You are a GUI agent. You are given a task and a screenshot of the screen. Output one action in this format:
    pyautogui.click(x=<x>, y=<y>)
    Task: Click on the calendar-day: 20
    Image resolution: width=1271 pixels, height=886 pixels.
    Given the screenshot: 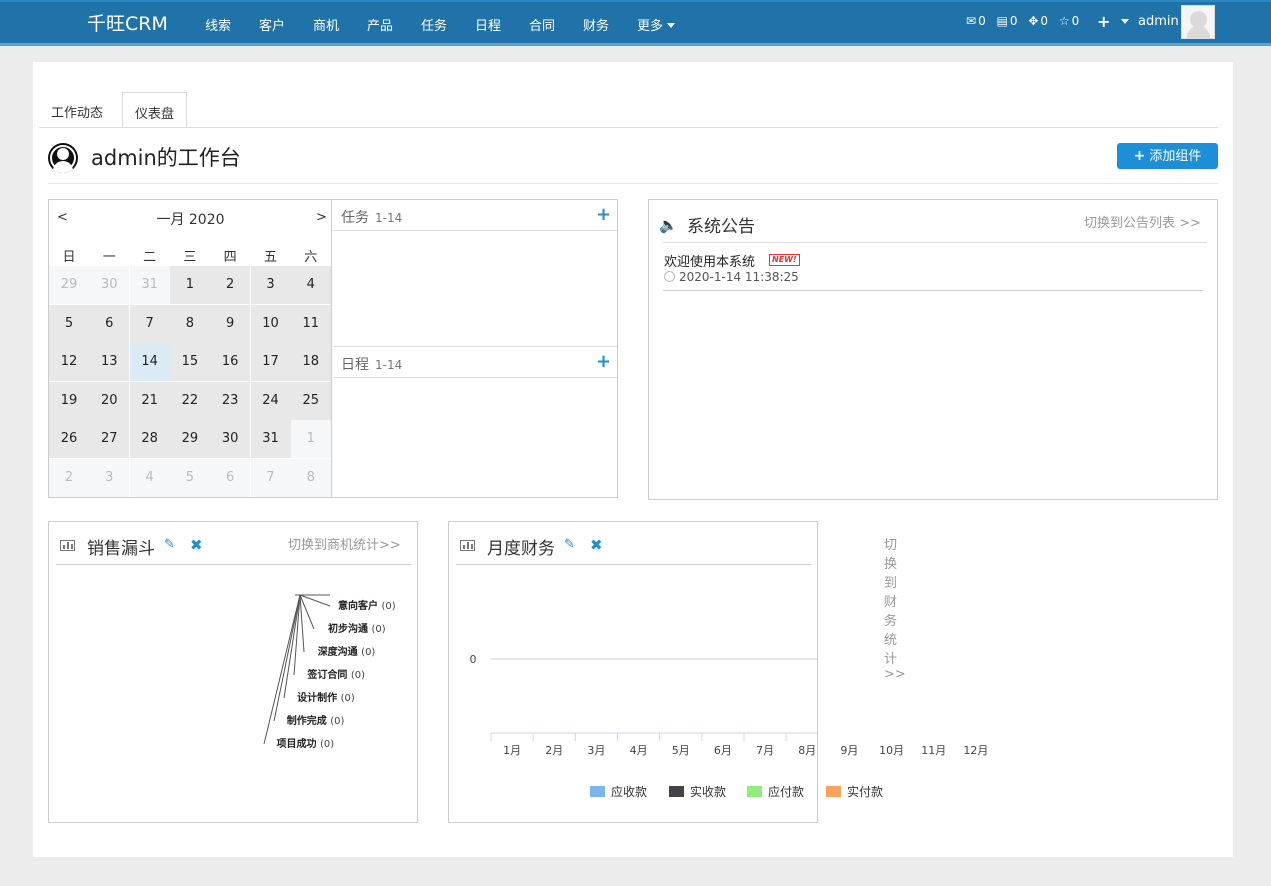 What is the action you would take?
    pyautogui.click(x=109, y=400)
    